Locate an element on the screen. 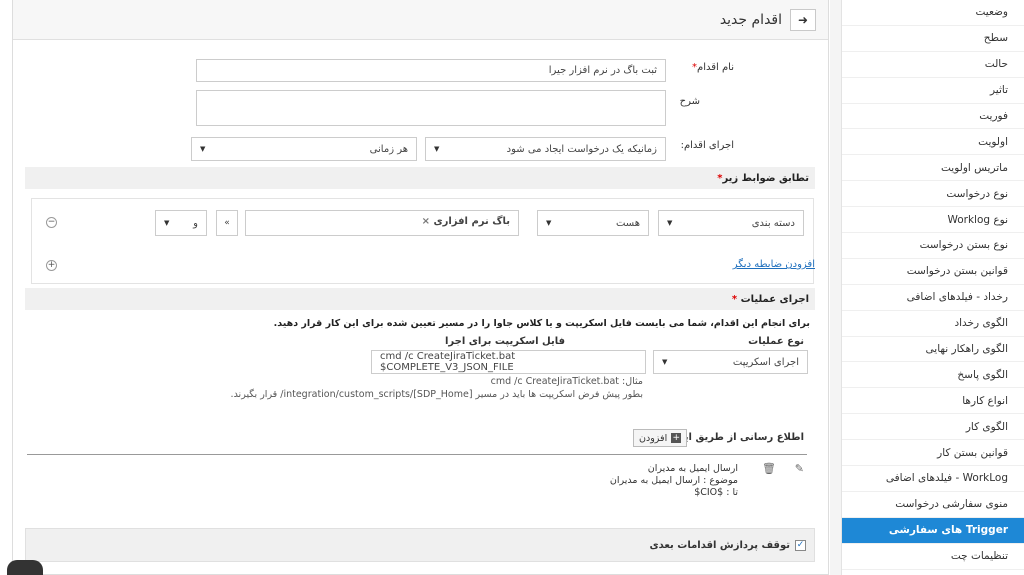 The image size is (1024, 575). sidebar-item: نوع بستن درخواست is located at coordinates (933, 246).